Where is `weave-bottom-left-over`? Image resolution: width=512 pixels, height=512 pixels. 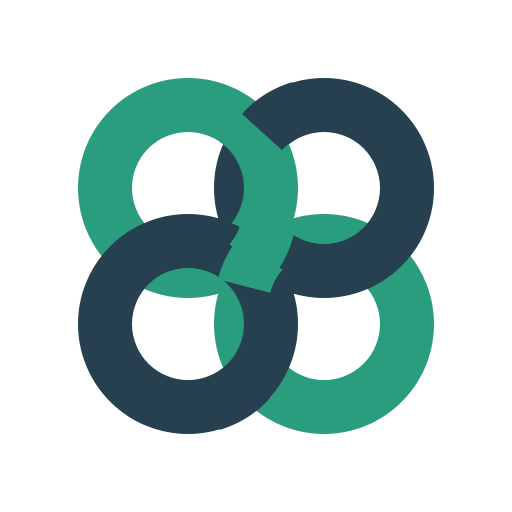
weave-bottom-left-over is located at coordinates (237, 395).